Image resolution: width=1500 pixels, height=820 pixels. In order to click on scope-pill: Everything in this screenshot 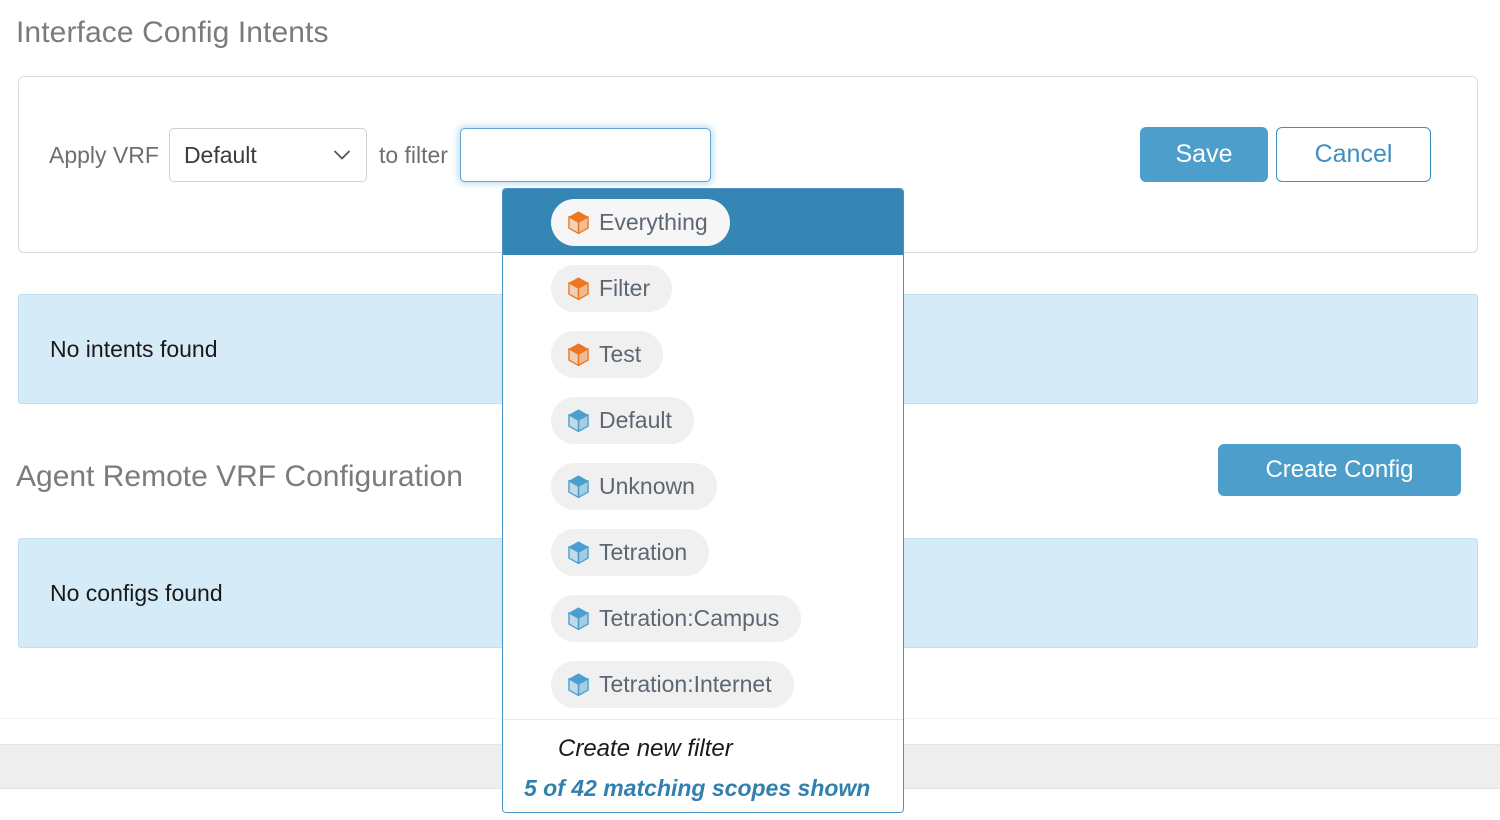, I will do `click(640, 222)`.